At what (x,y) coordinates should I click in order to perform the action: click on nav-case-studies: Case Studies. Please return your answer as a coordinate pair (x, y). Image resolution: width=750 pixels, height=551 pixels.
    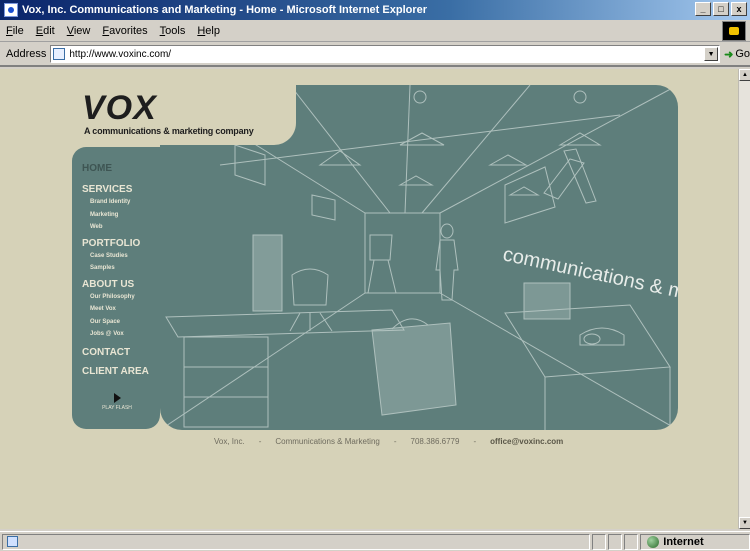
    Looking at the image, I should click on (121, 256).